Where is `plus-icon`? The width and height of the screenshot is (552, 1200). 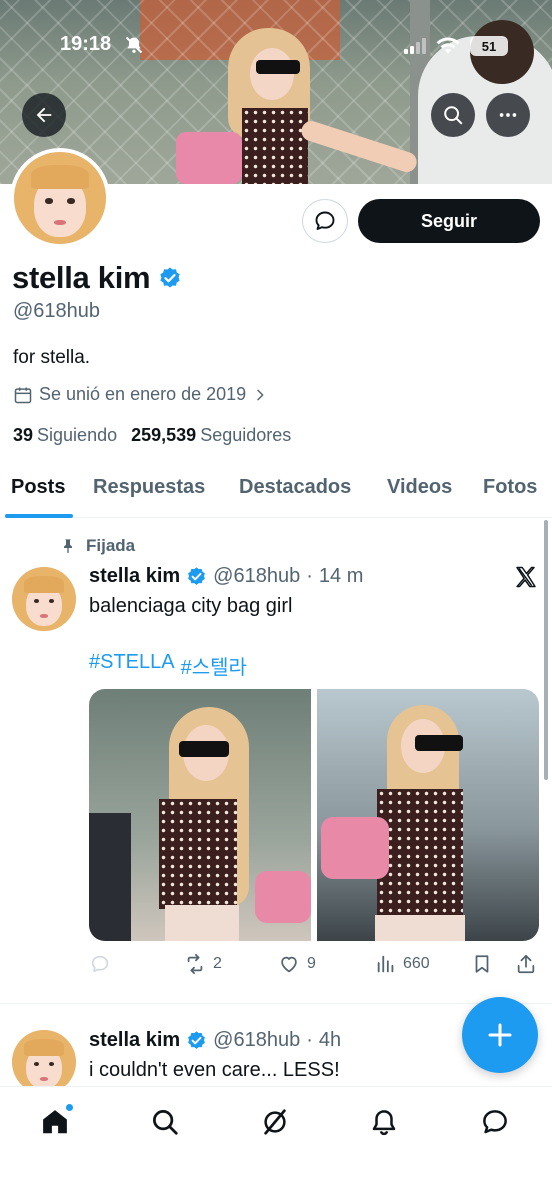 plus-icon is located at coordinates (500, 1035).